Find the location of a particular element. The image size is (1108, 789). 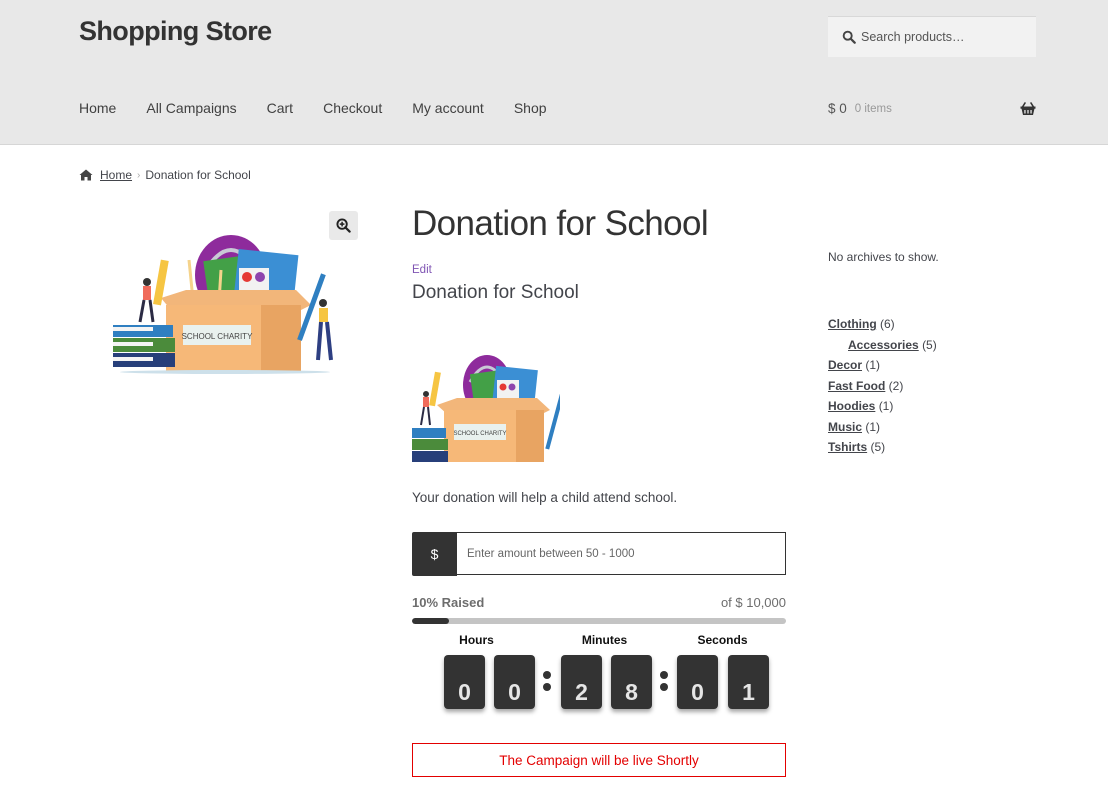

home-icon is located at coordinates (86, 175).